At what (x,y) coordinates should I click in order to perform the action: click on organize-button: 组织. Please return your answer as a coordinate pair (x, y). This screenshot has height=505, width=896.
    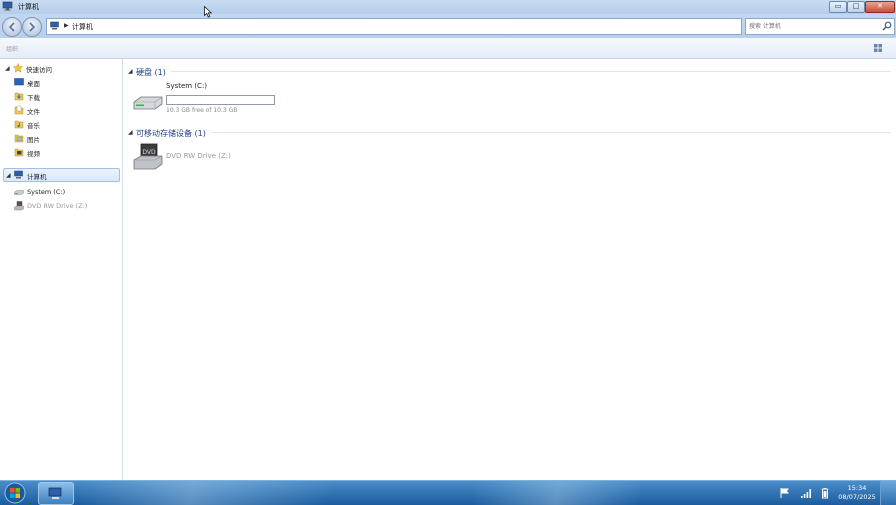
    Looking at the image, I should click on (12, 48).